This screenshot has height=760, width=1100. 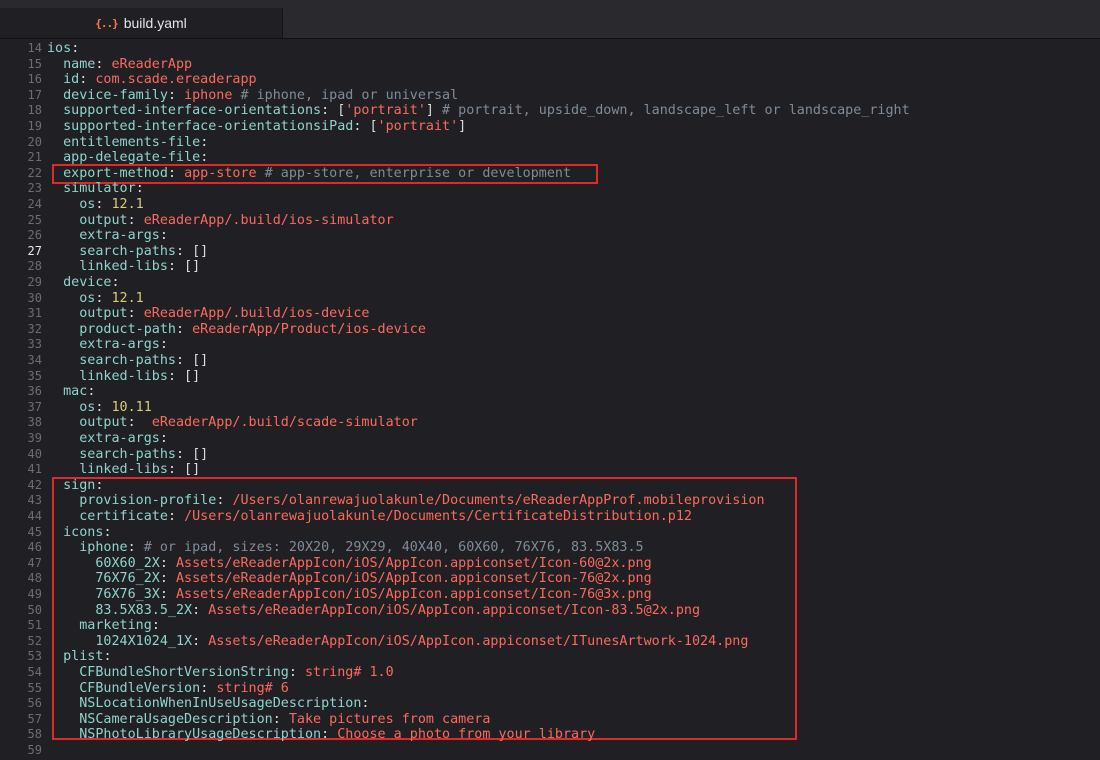 What do you see at coordinates (550, 392) in the screenshot?
I see `code-line: 36 mac:` at bounding box center [550, 392].